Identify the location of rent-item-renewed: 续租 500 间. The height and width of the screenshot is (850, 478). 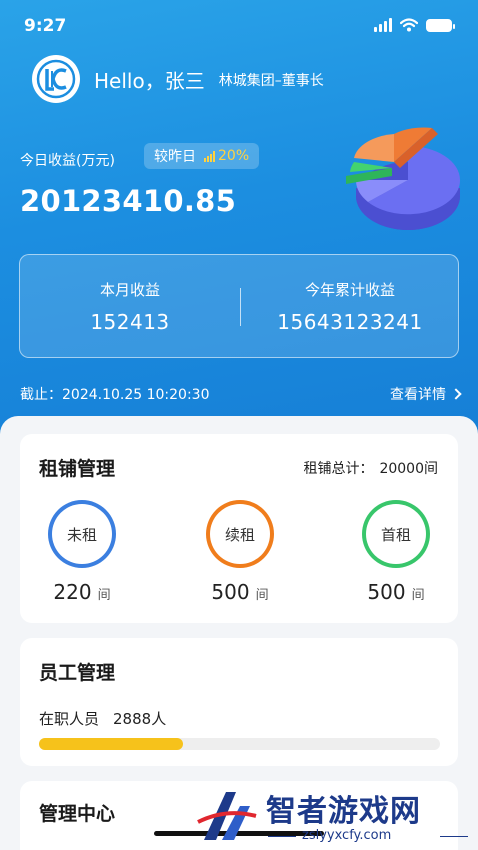
(240, 552).